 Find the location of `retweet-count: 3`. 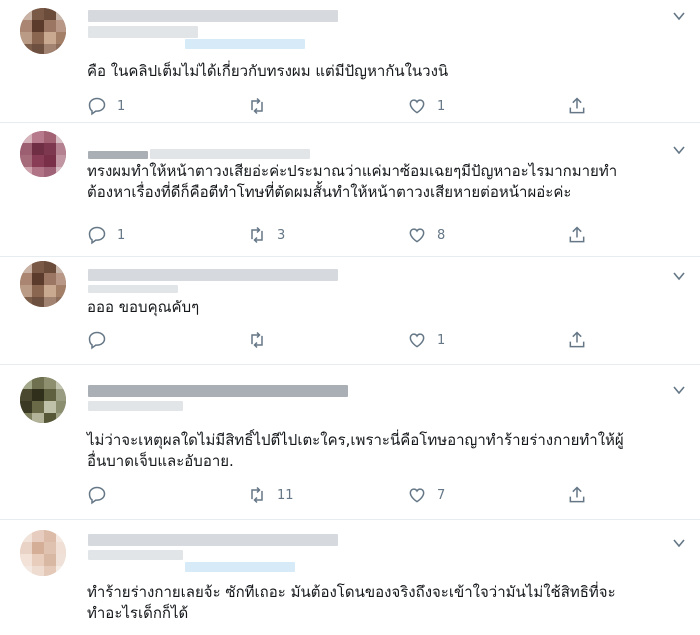

retweet-count: 3 is located at coordinates (281, 235).